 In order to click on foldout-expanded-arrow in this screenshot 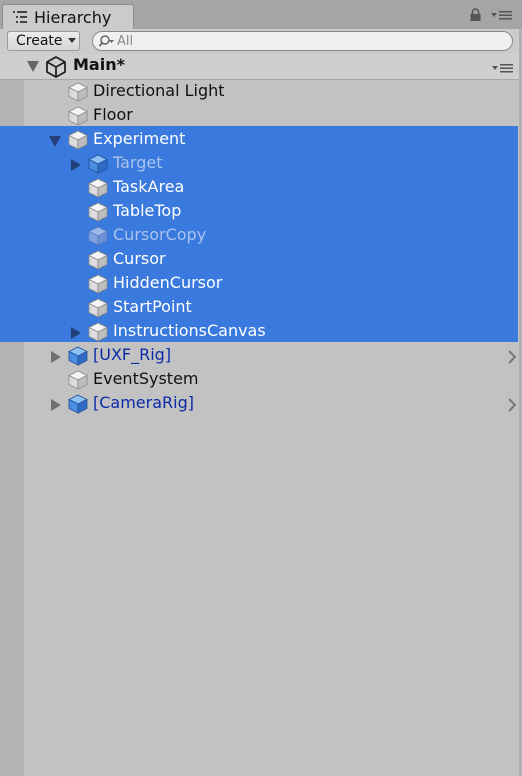, I will do `click(55, 141)`.